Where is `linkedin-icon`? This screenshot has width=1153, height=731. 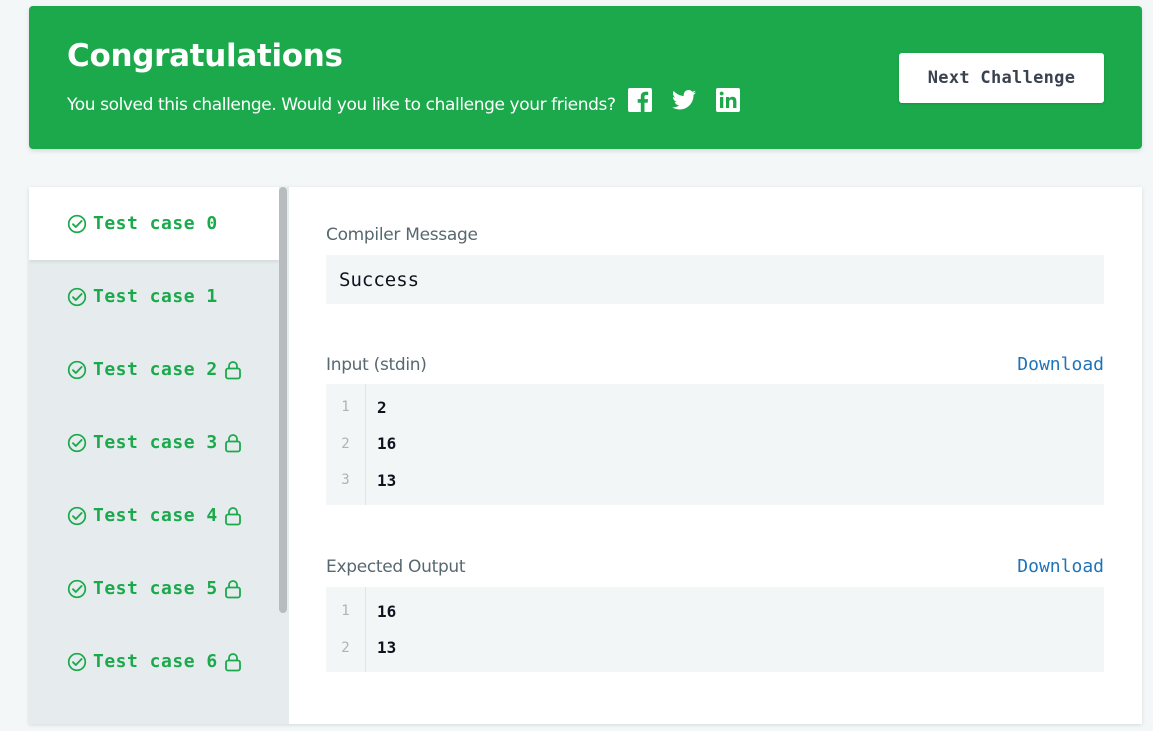
linkedin-icon is located at coordinates (728, 100).